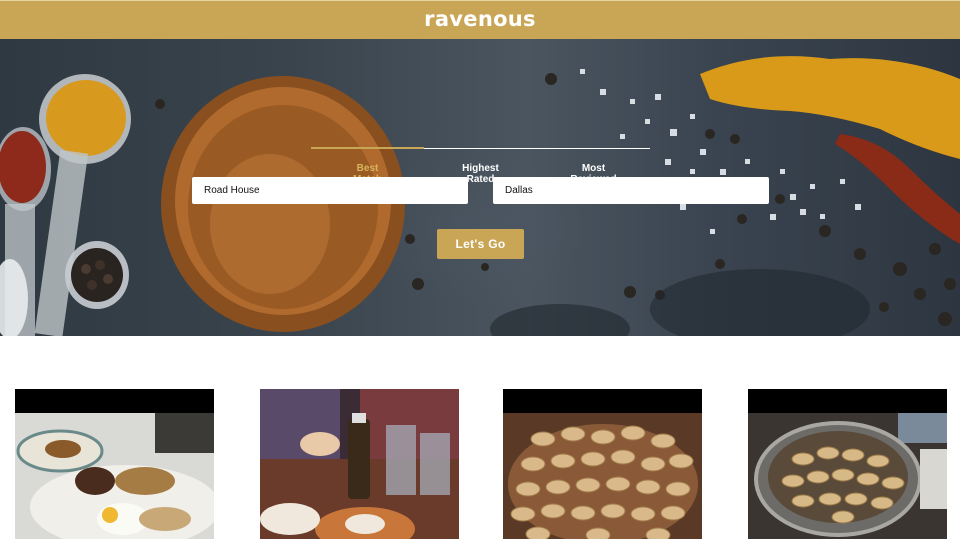 This screenshot has width=960, height=539. I want to click on app-header: ravenous, so click(480, 19).